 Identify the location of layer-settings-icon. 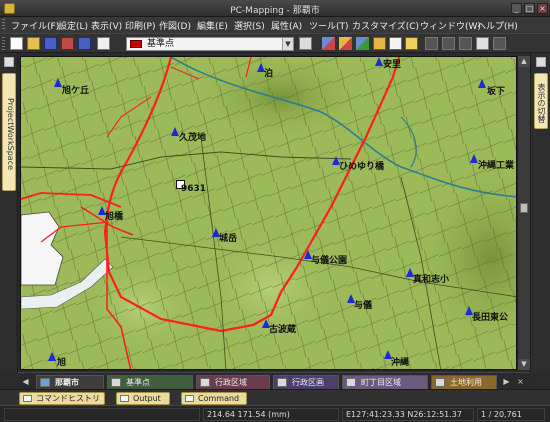
(305, 43).